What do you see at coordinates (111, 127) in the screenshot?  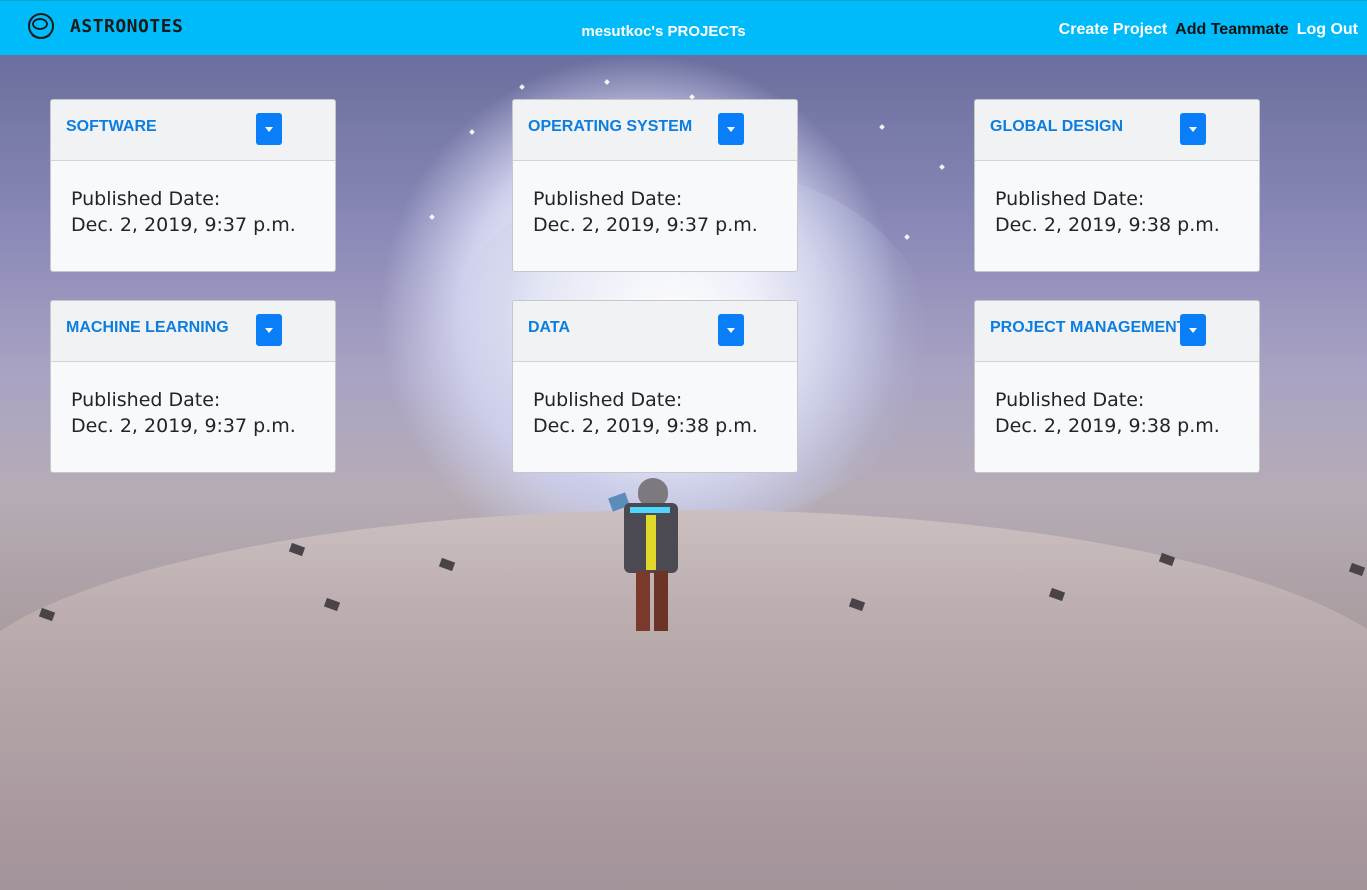 I see `project-title: SOFTWARE` at bounding box center [111, 127].